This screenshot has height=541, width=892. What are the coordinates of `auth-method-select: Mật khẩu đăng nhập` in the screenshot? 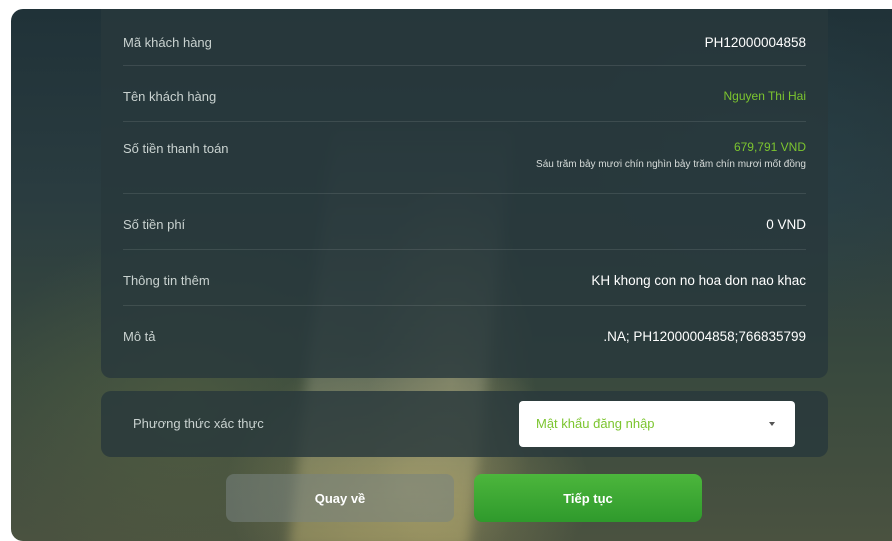 It's located at (657, 424).